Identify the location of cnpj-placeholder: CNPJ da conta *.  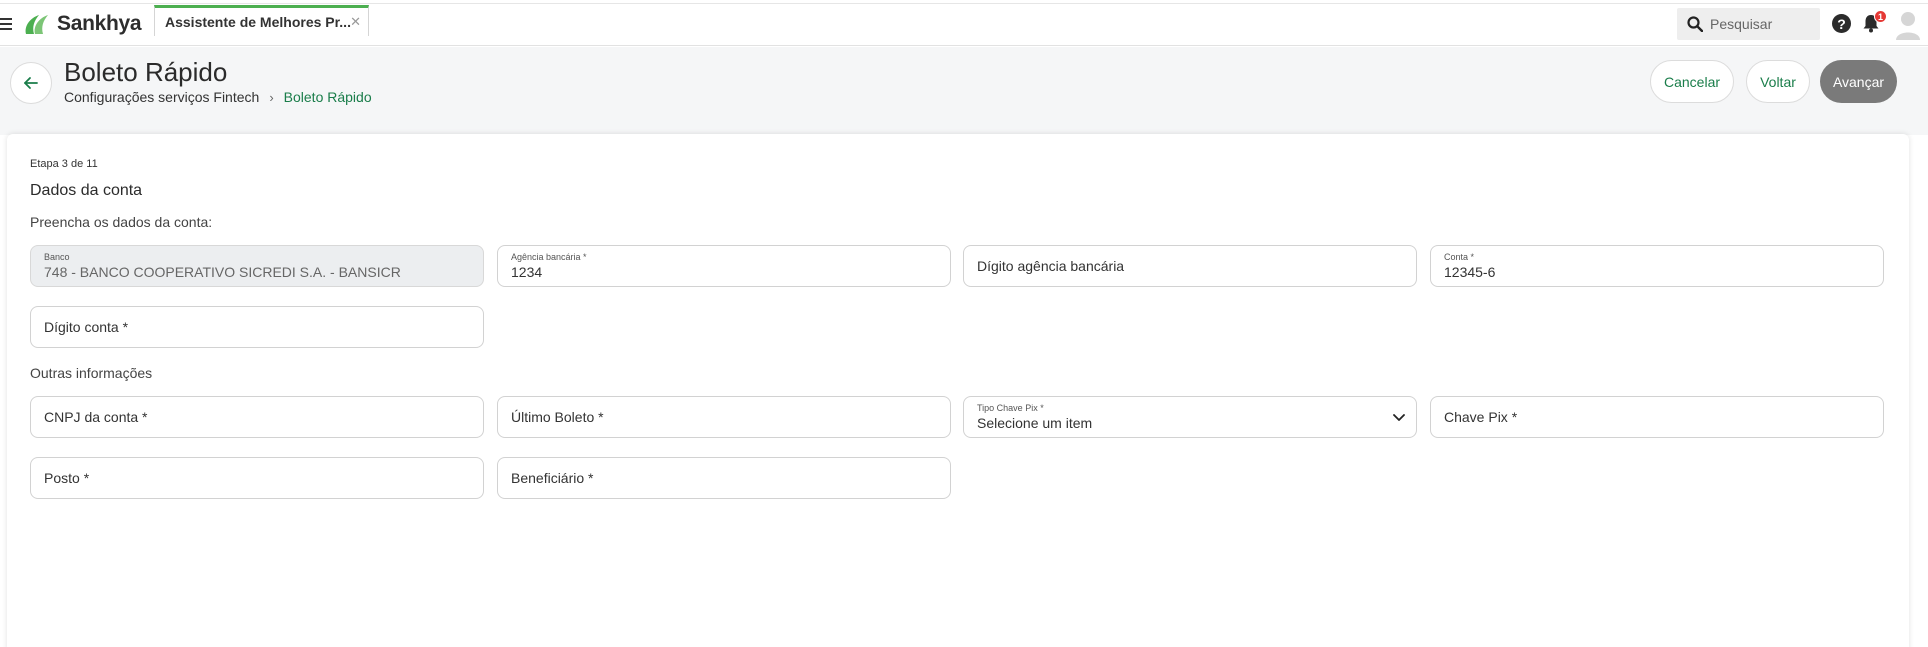
(96, 417).